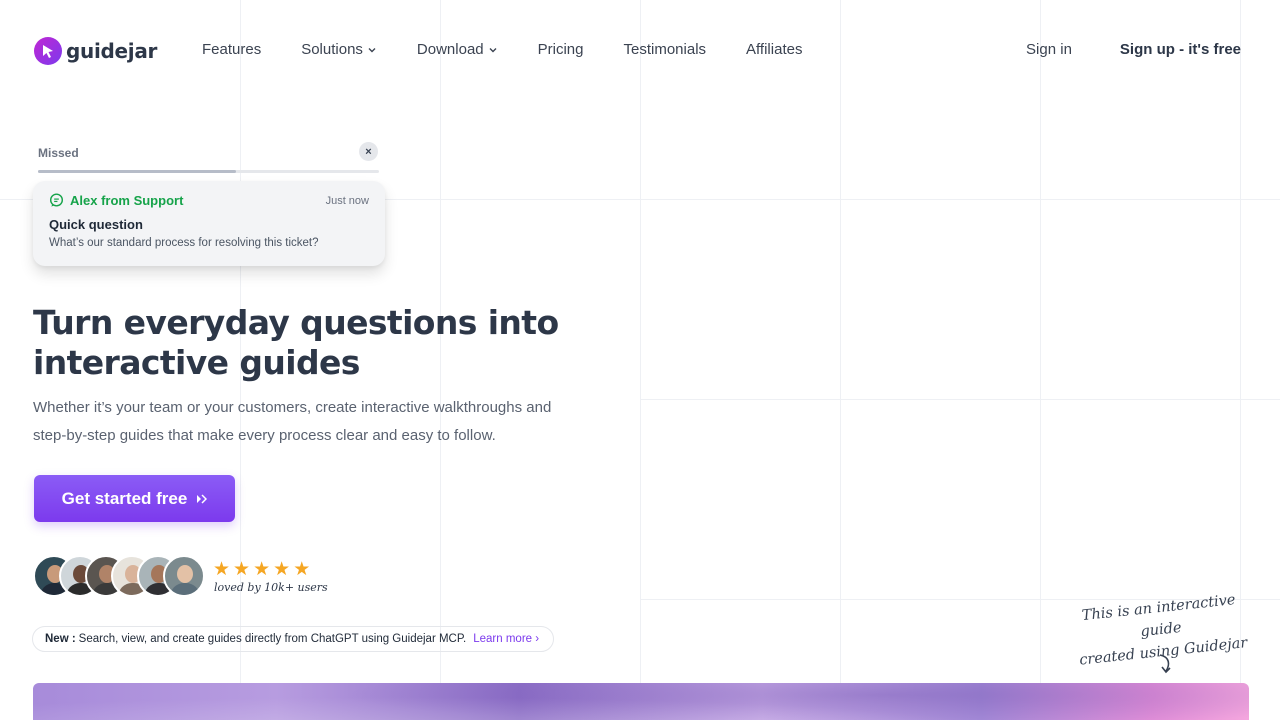  I want to click on rating-caption: loved by 10k+ users, so click(271, 587).